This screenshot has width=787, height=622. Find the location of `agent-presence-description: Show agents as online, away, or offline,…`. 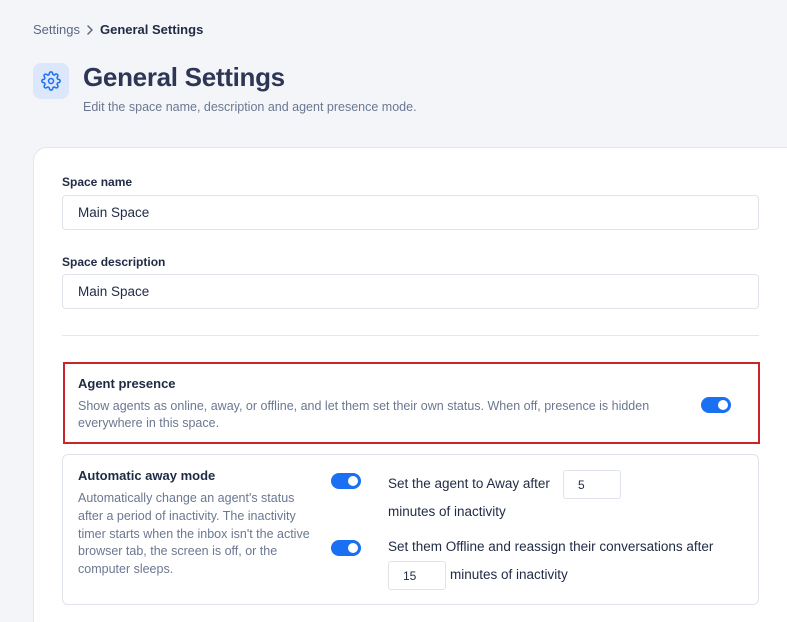

agent-presence-description: Show agents as online, away, or offline,… is located at coordinates (364, 414).